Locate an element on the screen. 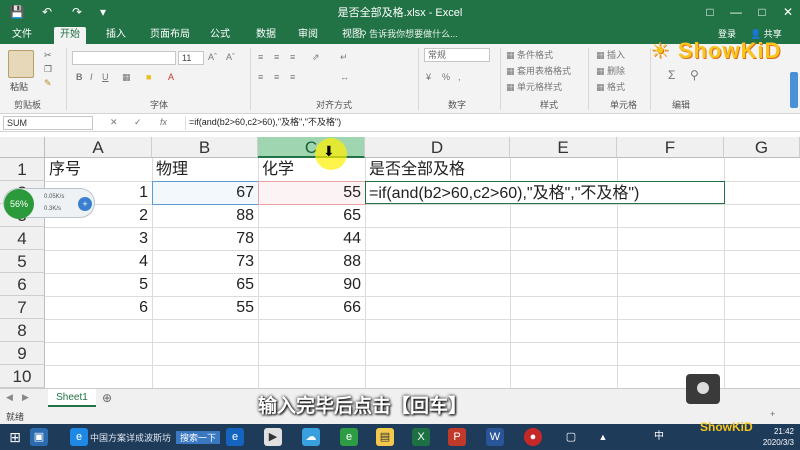 This screenshot has width=800, height=450. network-plus-icon: + is located at coordinates (85, 204).